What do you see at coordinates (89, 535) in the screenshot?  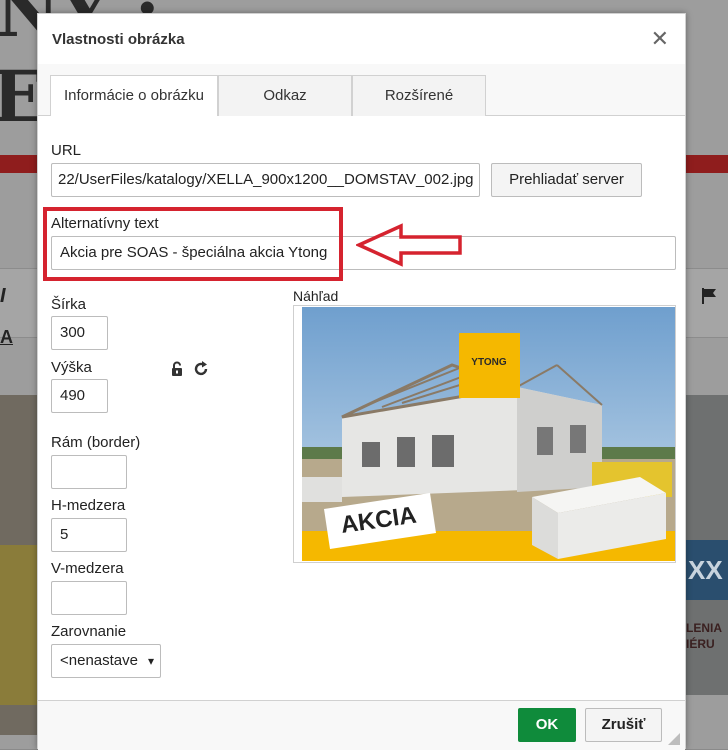 I see `hspace-input: 5` at bounding box center [89, 535].